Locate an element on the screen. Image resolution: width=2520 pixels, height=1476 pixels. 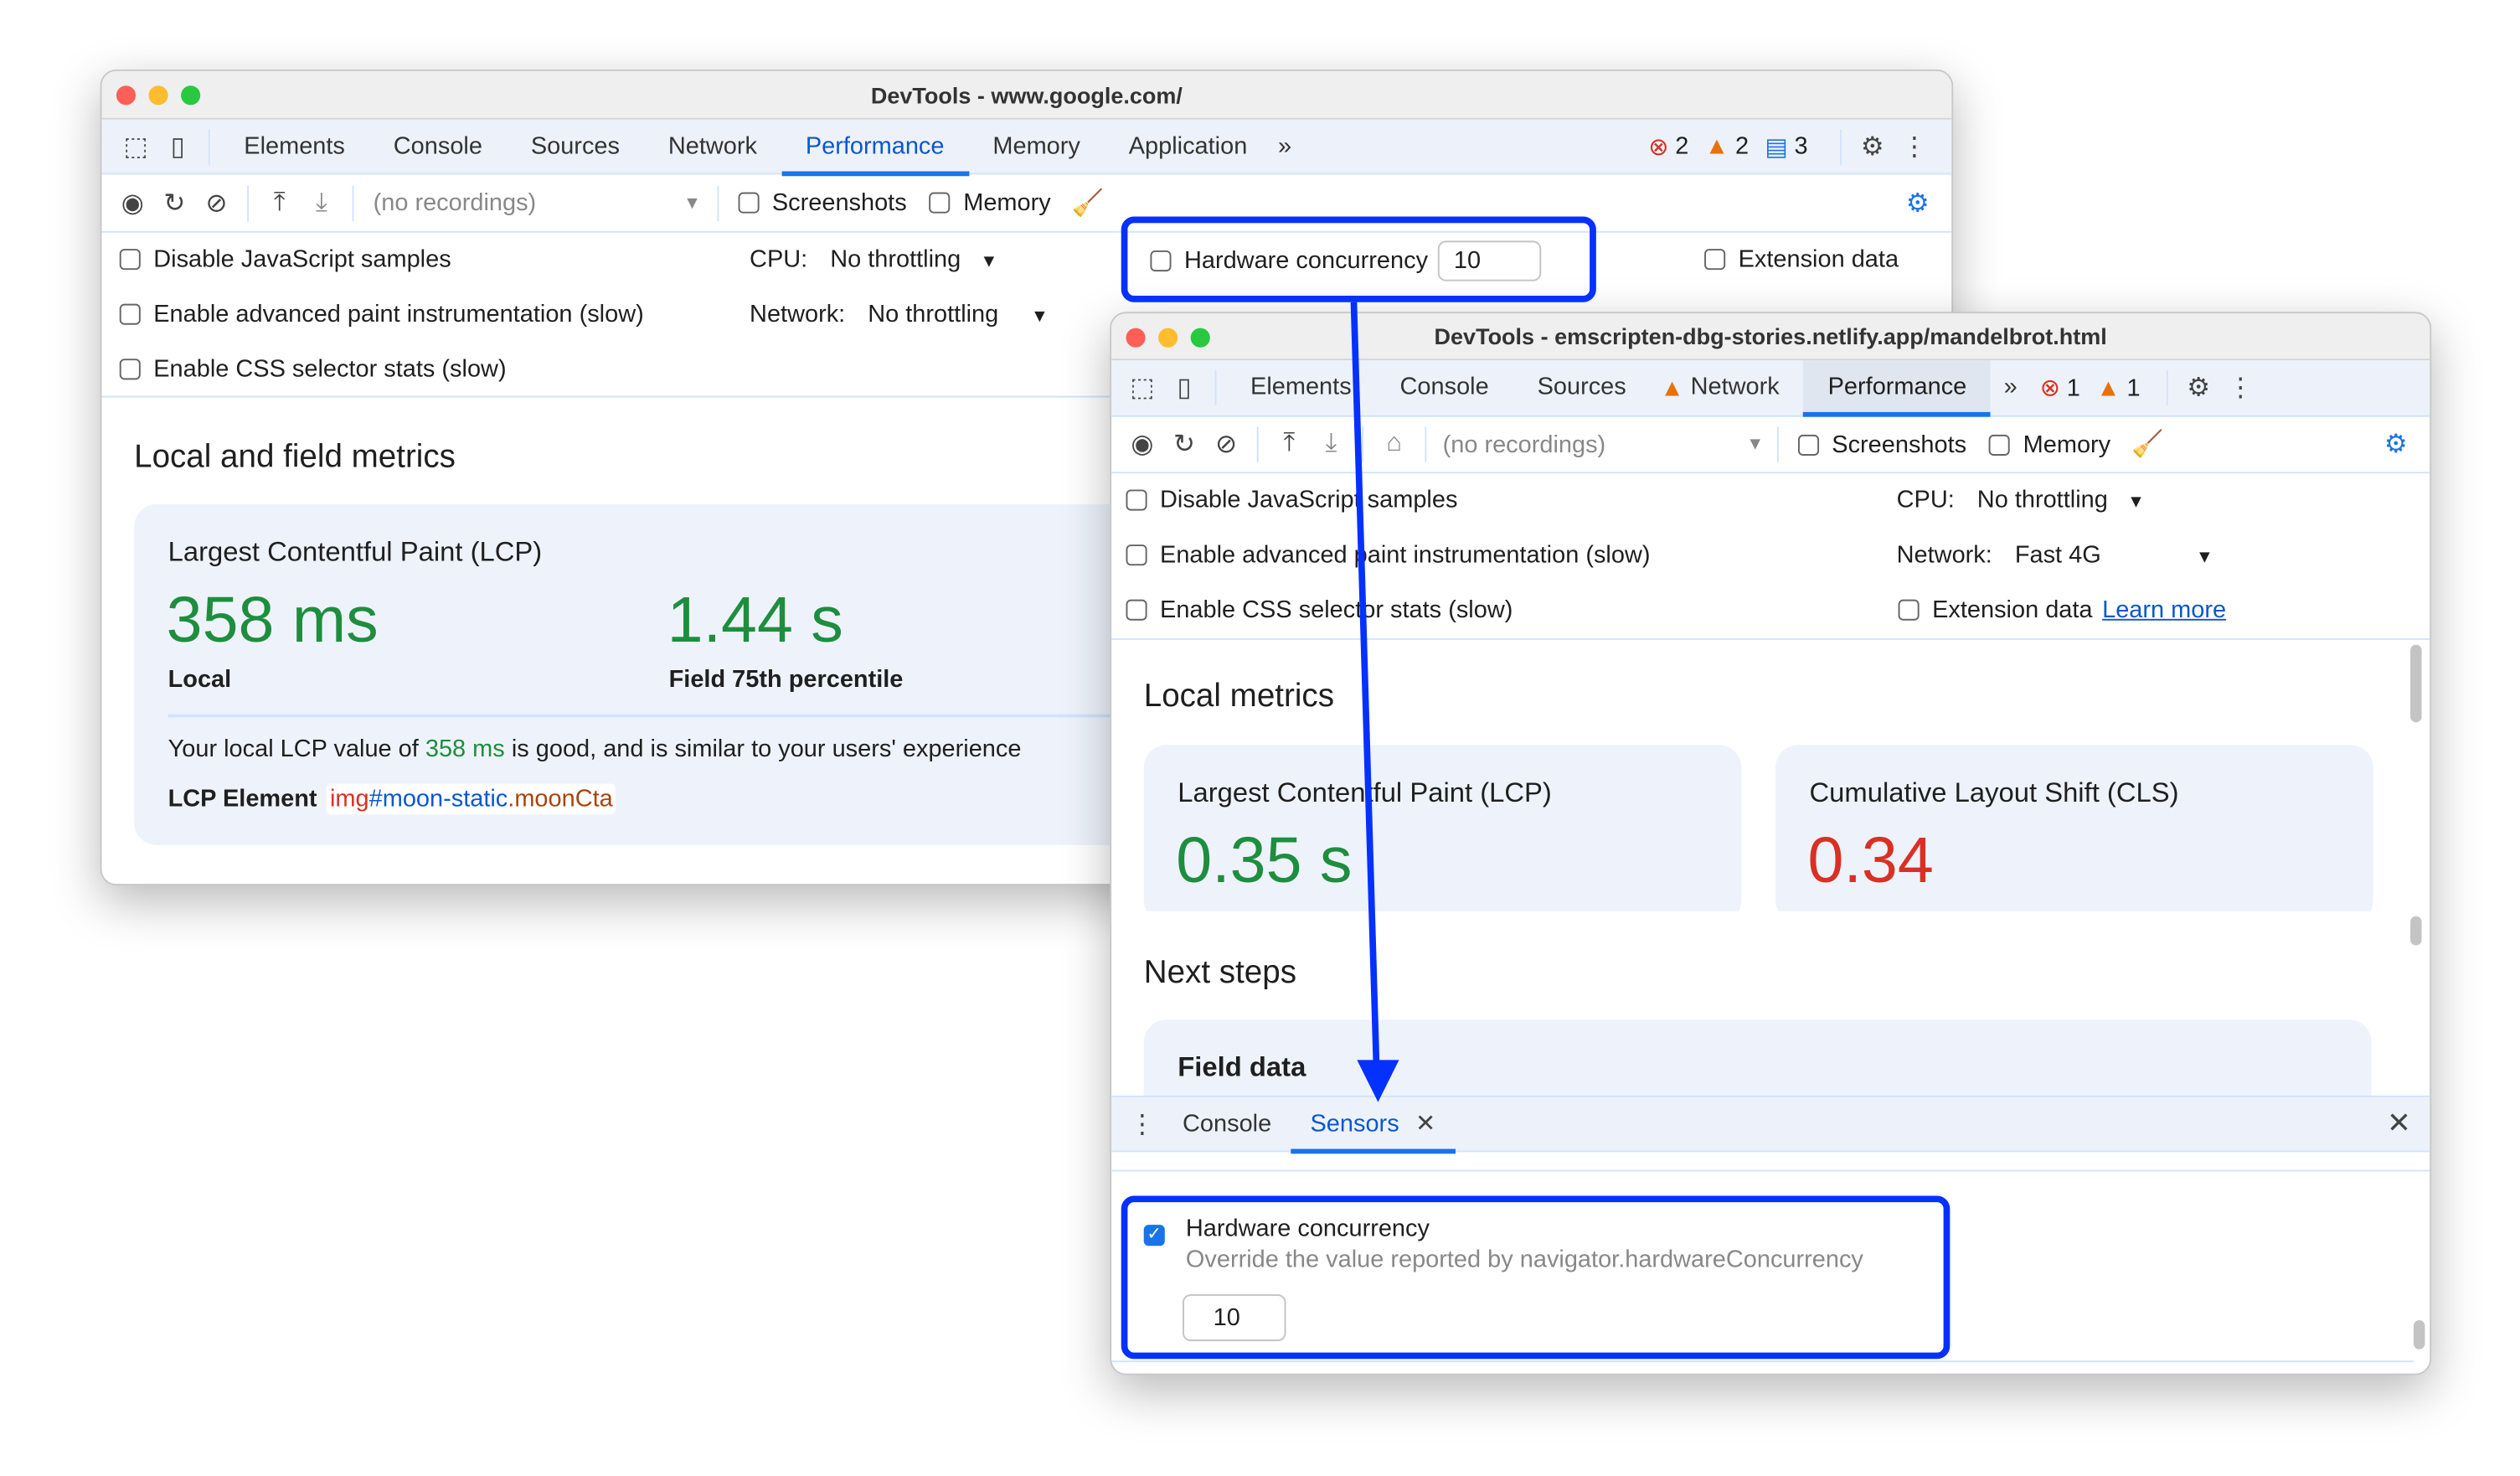
arrow-line is located at coordinates (1365, 684).